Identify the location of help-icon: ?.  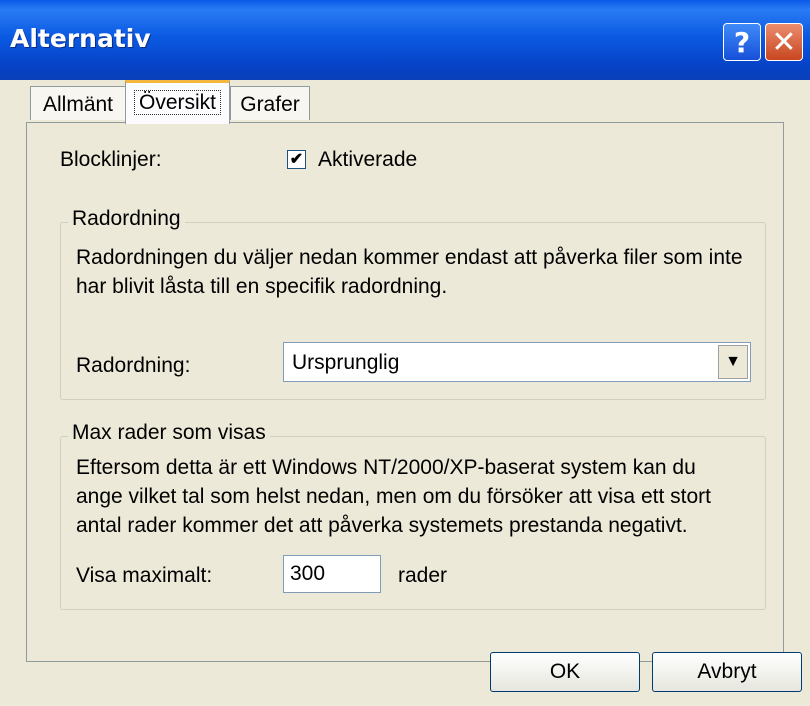
(742, 42).